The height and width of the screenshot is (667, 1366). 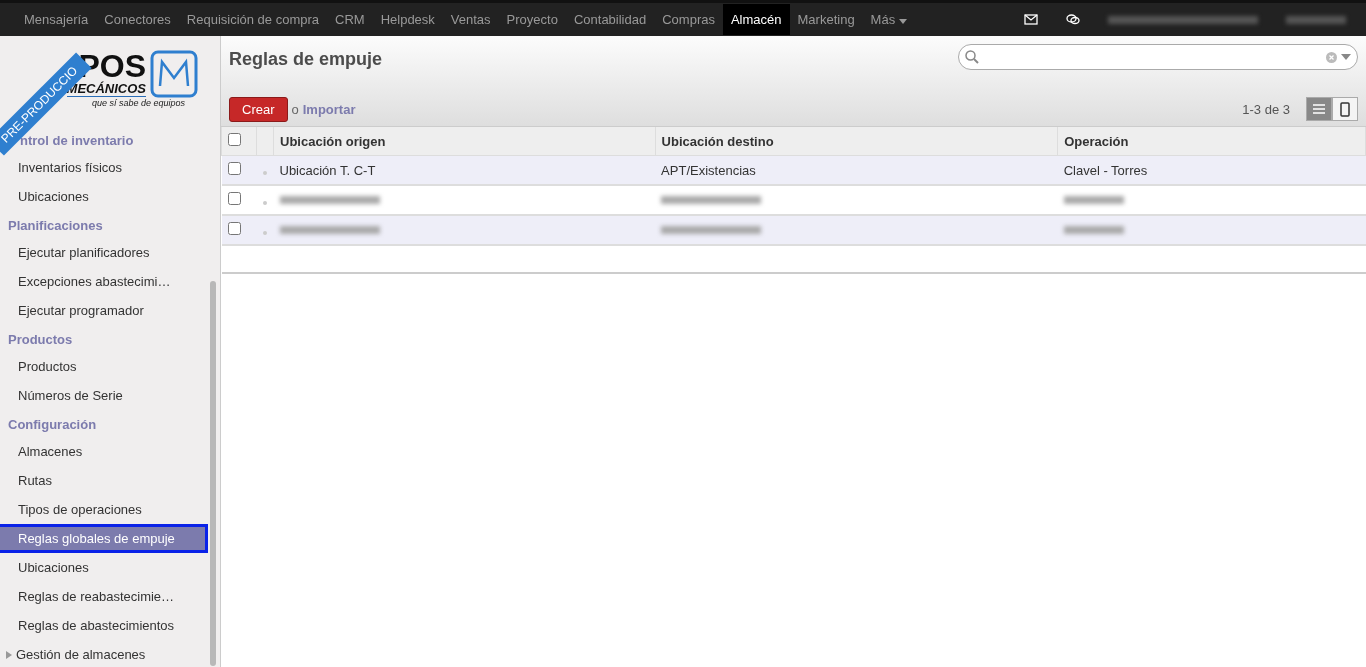 What do you see at coordinates (104, 395) in the screenshot?
I see `sidebar-item: Números de Serie` at bounding box center [104, 395].